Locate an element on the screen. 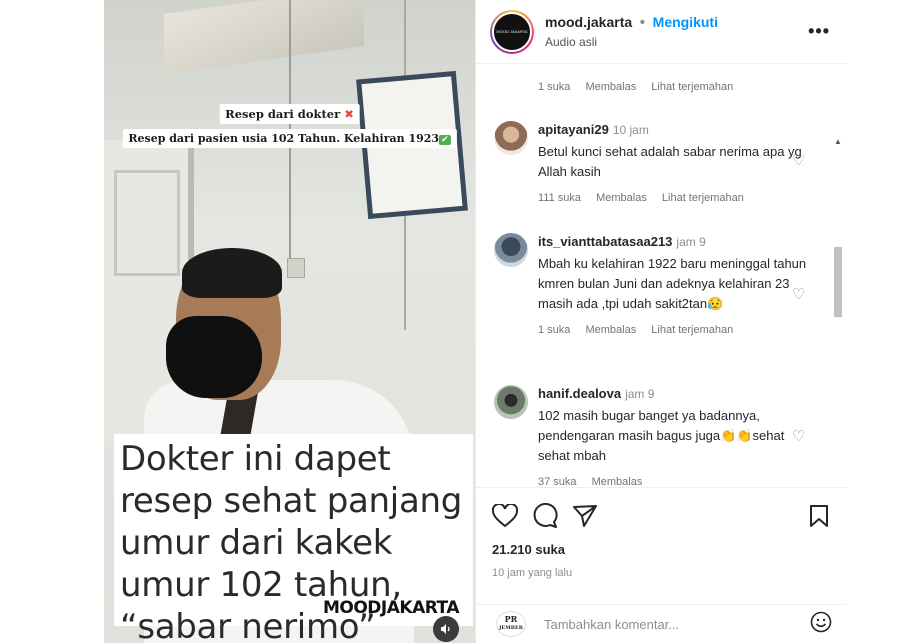  audio-link: Audio asli is located at coordinates (676, 42).